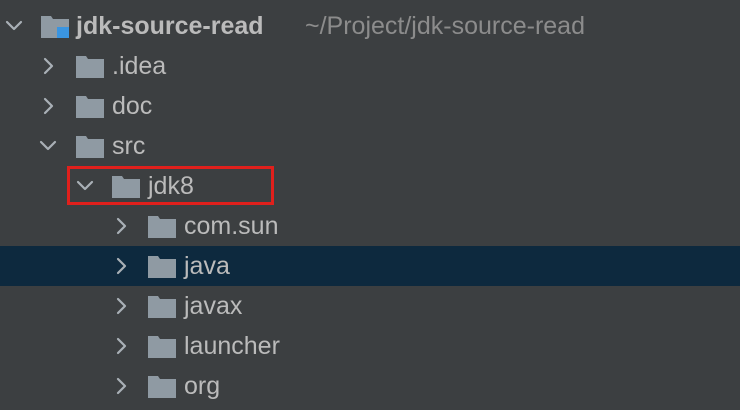 The width and height of the screenshot is (740, 410). I want to click on tree-item-label: src, so click(129, 146).